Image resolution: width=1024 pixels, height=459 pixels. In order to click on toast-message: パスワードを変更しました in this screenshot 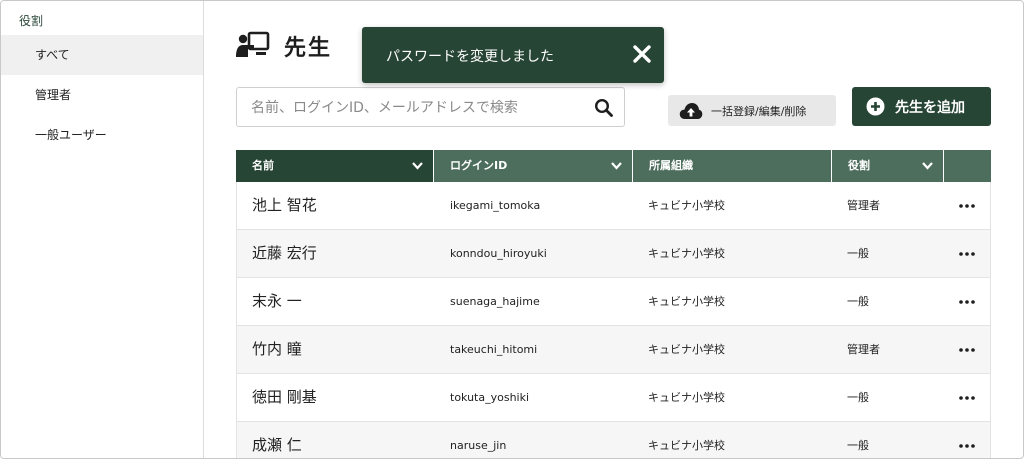, I will do `click(470, 57)`.